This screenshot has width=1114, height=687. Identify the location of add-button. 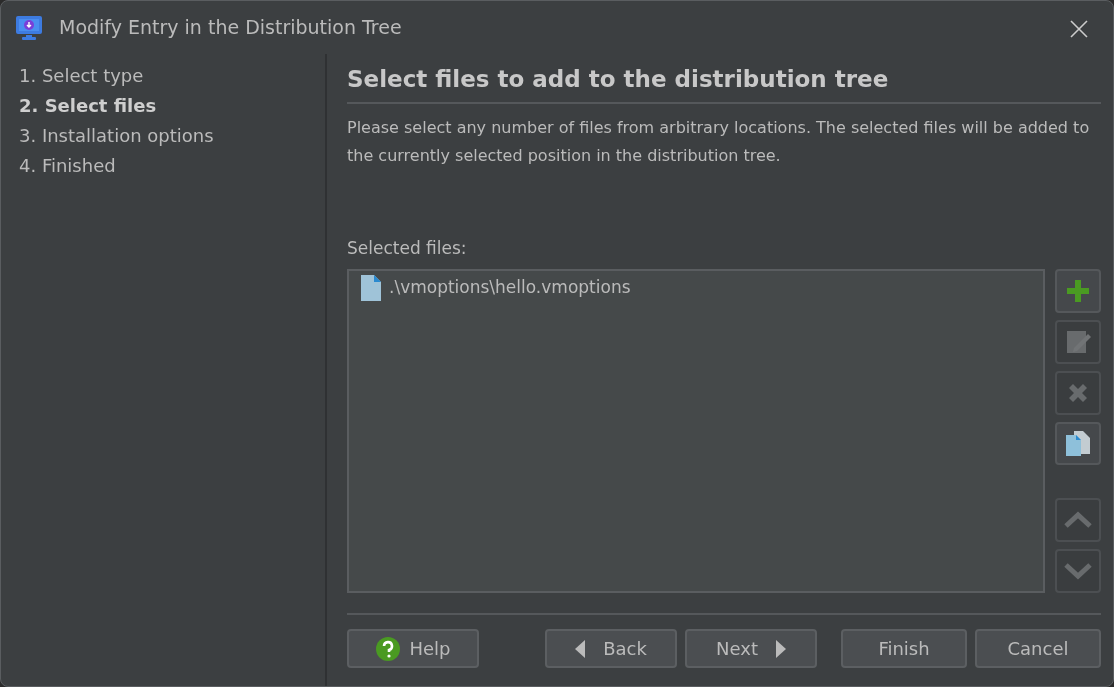
(1078, 291).